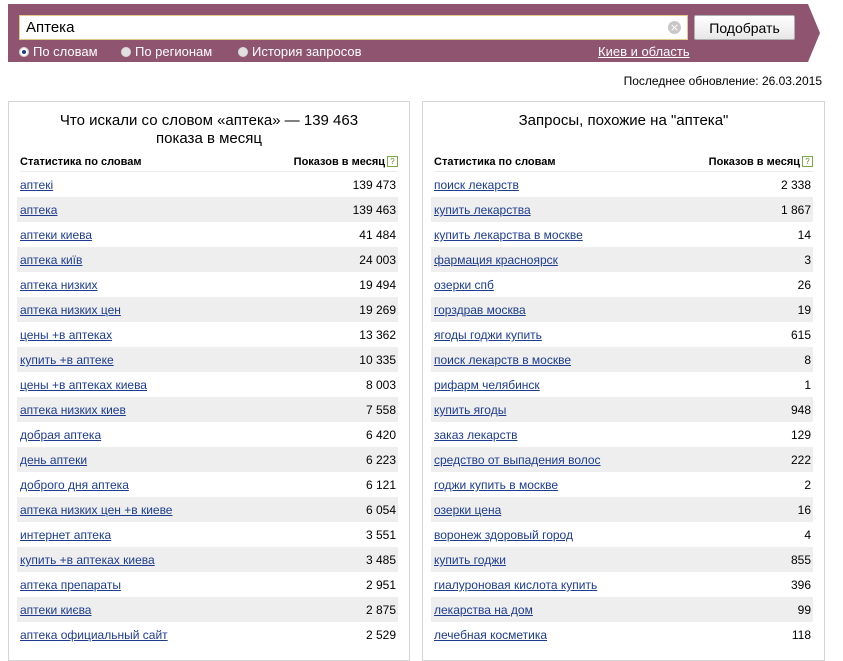 The width and height of the screenshot is (843, 661). I want to click on table-row: ягоды годжи купить 615, so click(622, 334).